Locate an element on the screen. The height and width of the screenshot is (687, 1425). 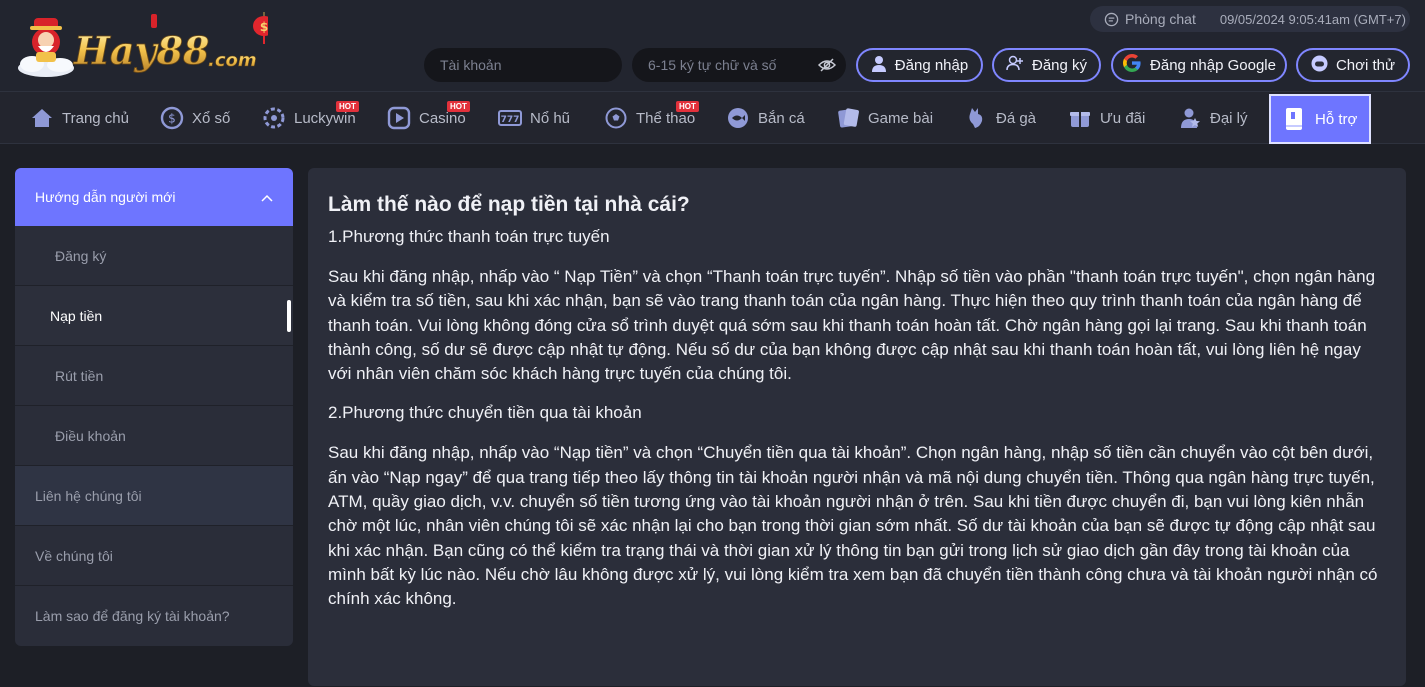
nav-item-card-games: Game bài is located at coordinates (884, 118).